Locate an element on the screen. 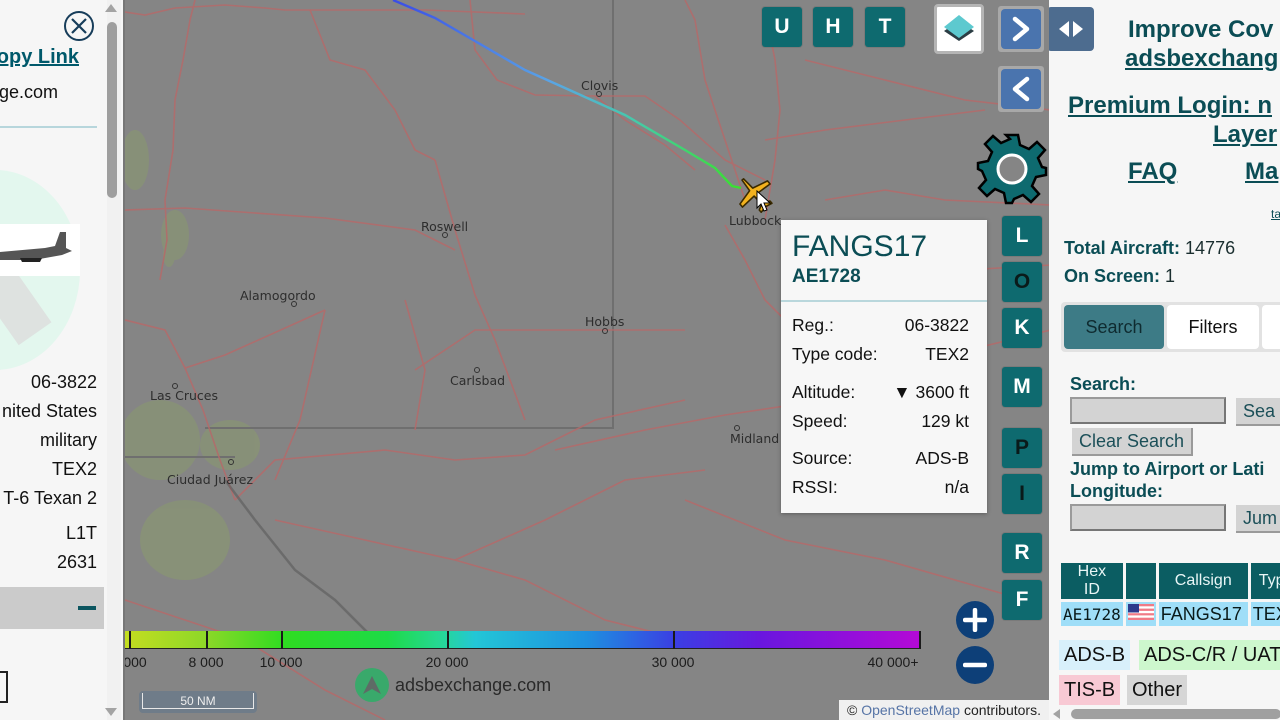 This screenshot has width=1280, height=720. column-header-callsign: Callsign is located at coordinates (1203, 581).